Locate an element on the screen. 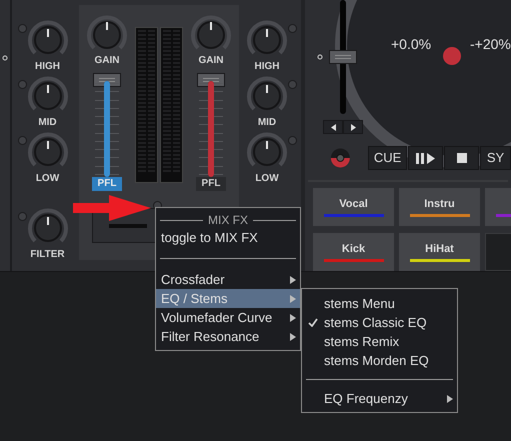 This screenshot has height=441, width=511. menu-item: stems Classic EQ is located at coordinates (379, 322).